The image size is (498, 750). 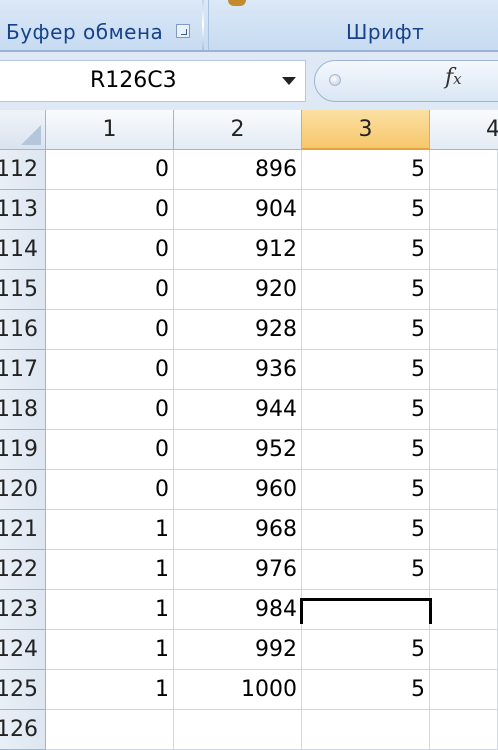 What do you see at coordinates (453, 77) in the screenshot?
I see `insert-function-icon: fx` at bounding box center [453, 77].